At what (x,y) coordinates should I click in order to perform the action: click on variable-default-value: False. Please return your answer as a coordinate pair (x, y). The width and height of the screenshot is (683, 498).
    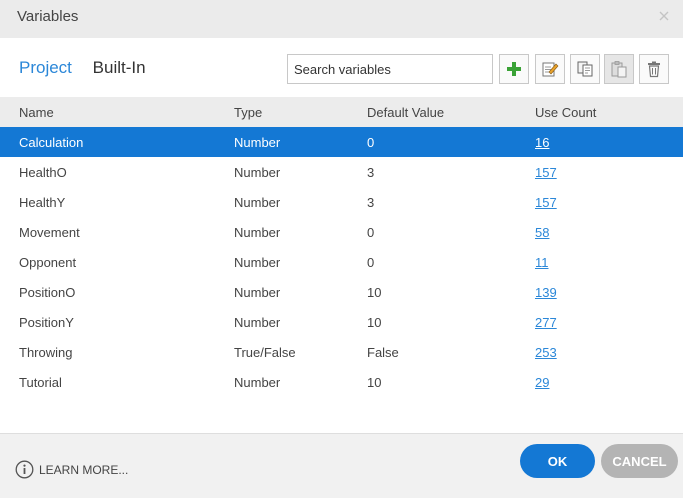
    Looking at the image, I should click on (383, 352).